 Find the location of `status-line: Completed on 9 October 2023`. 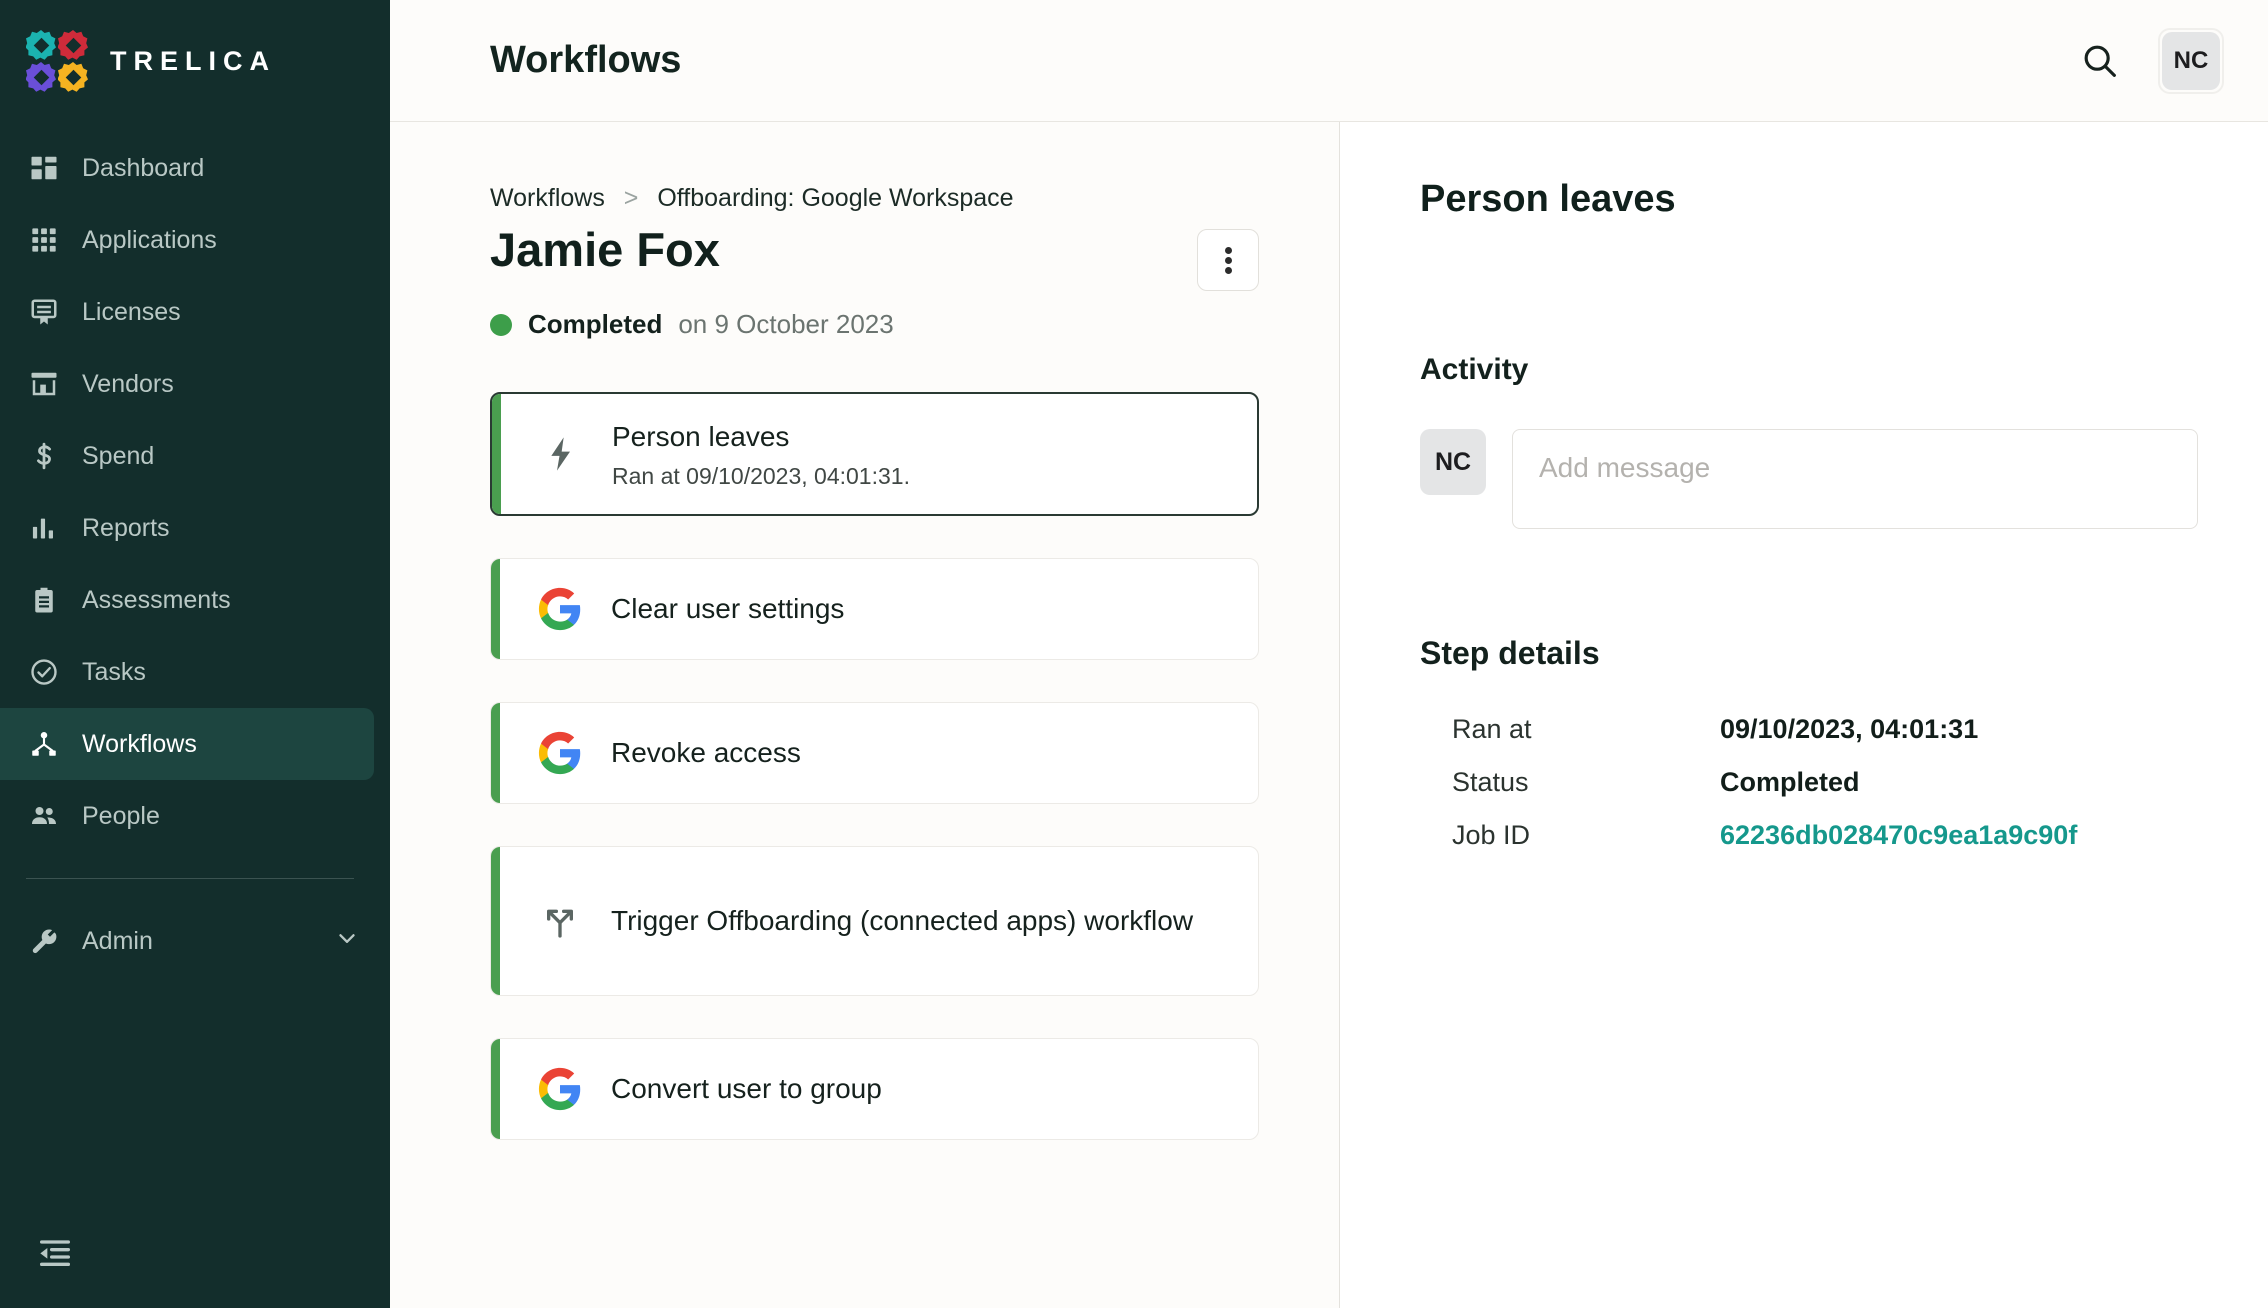

status-line: Completed on 9 October 2023 is located at coordinates (874, 324).